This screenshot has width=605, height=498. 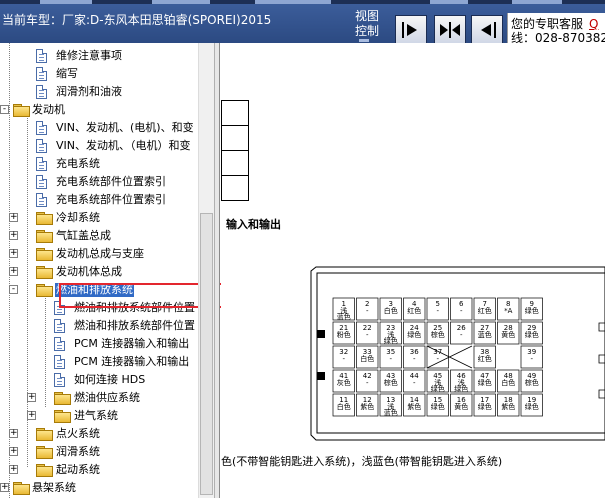 I want to click on tree-item: VIN、发动机、(电机)、和变, so click(x=99, y=128).